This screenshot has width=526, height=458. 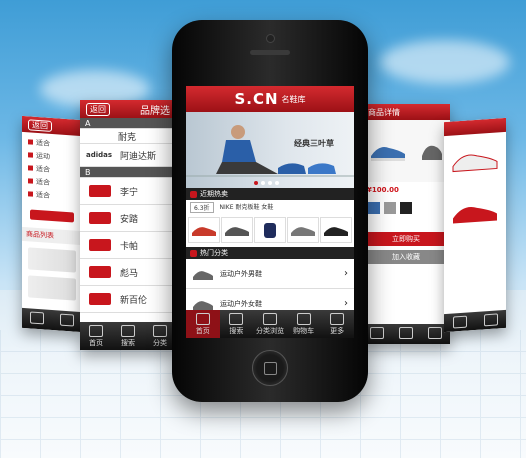 I want to click on product-image, so click(x=406, y=151).